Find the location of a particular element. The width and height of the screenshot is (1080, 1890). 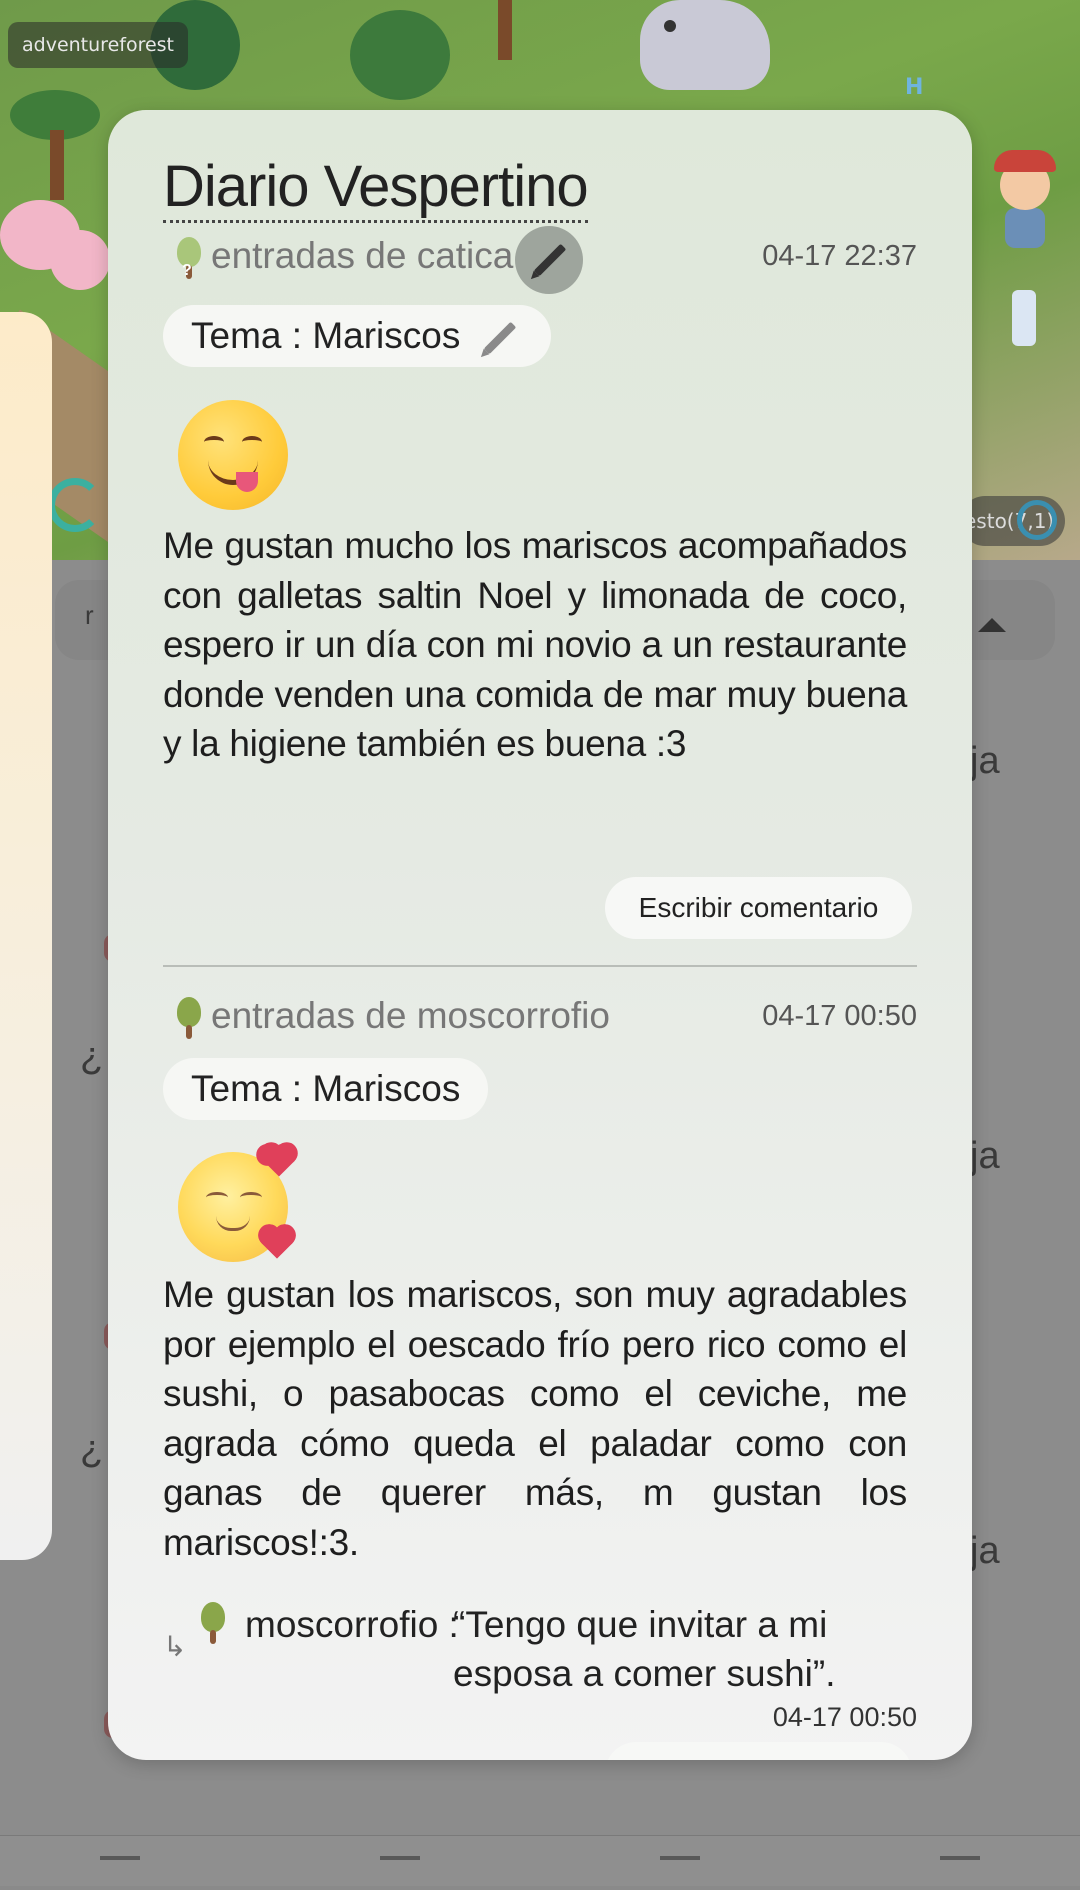

entry-author: entradas de moscorrofio is located at coordinates (386, 1016).